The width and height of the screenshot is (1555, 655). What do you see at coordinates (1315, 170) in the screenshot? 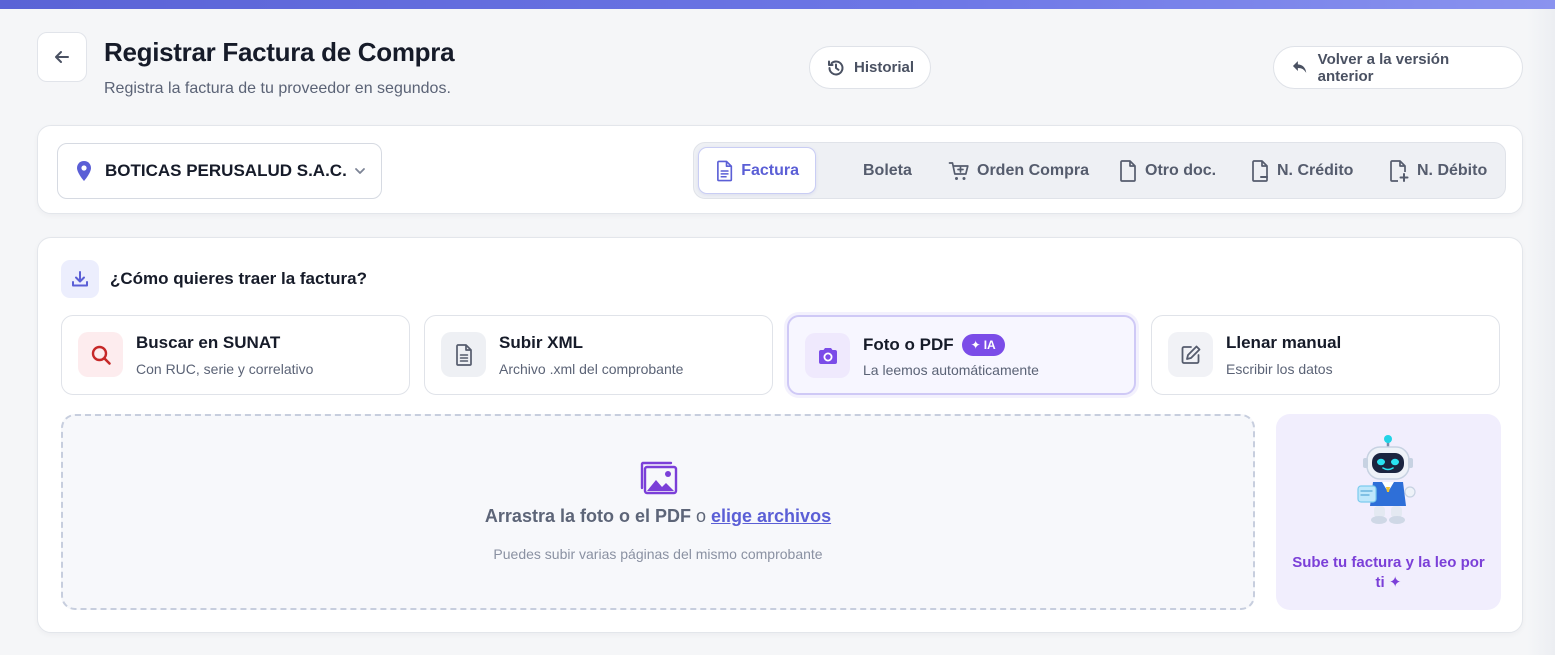
I see `tab-nota-credito-label: N. Crédito` at bounding box center [1315, 170].